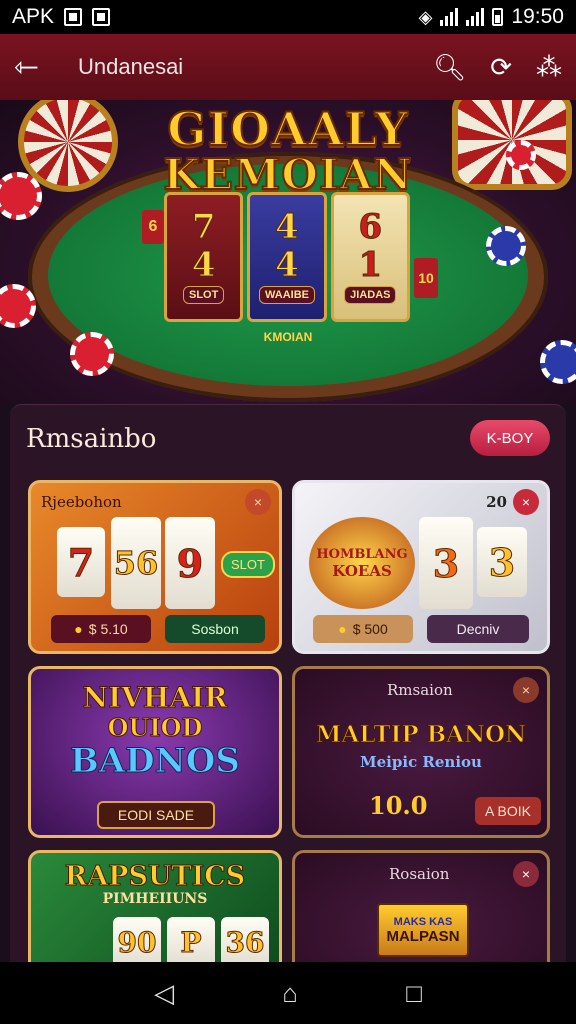 The width and height of the screenshot is (576, 1024). What do you see at coordinates (449, 67) in the screenshot?
I see `search-icon: 🔍︎` at bounding box center [449, 67].